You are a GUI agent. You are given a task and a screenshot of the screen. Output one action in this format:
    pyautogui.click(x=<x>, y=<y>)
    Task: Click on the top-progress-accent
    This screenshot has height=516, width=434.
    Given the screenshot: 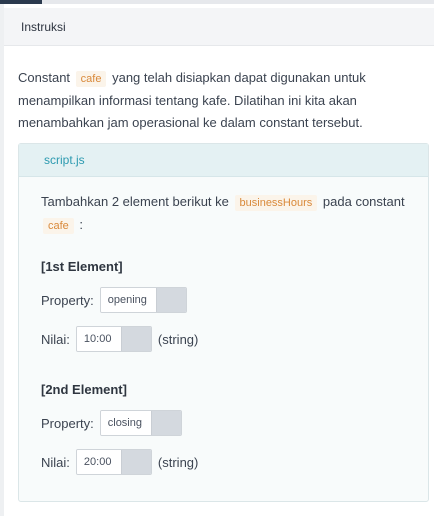 What is the action you would take?
    pyautogui.click(x=21, y=2)
    